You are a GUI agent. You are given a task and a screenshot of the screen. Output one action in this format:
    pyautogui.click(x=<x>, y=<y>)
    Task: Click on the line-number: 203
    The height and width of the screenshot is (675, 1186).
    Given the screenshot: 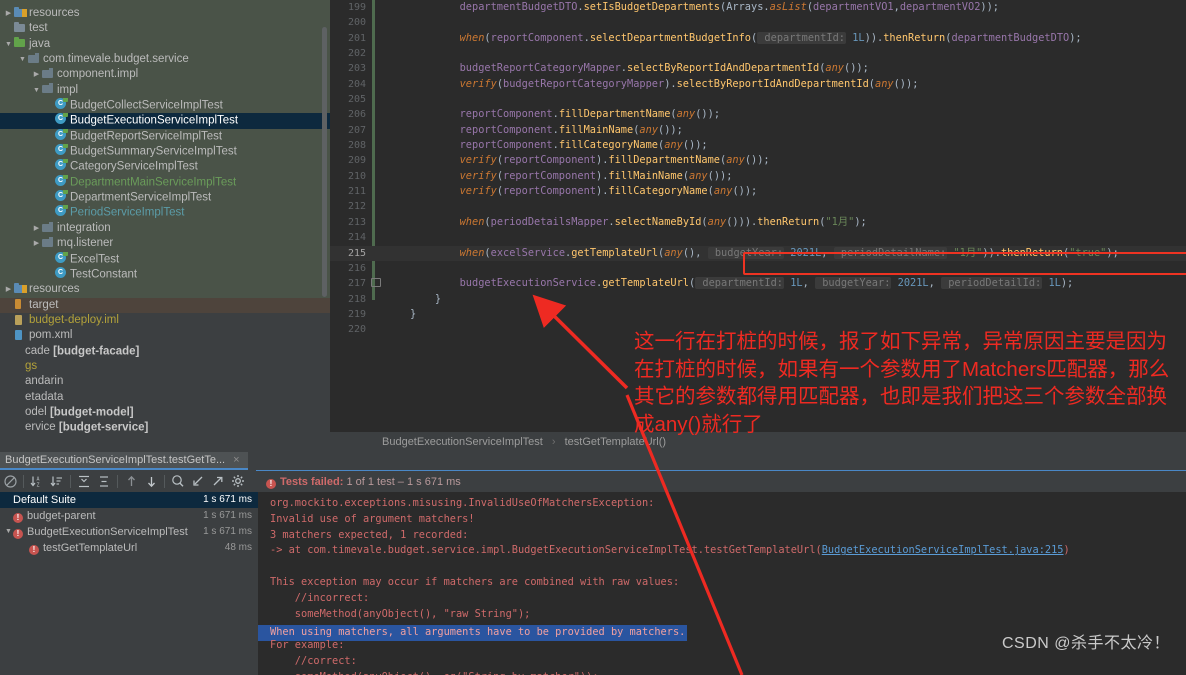 What is the action you would take?
    pyautogui.click(x=350, y=68)
    